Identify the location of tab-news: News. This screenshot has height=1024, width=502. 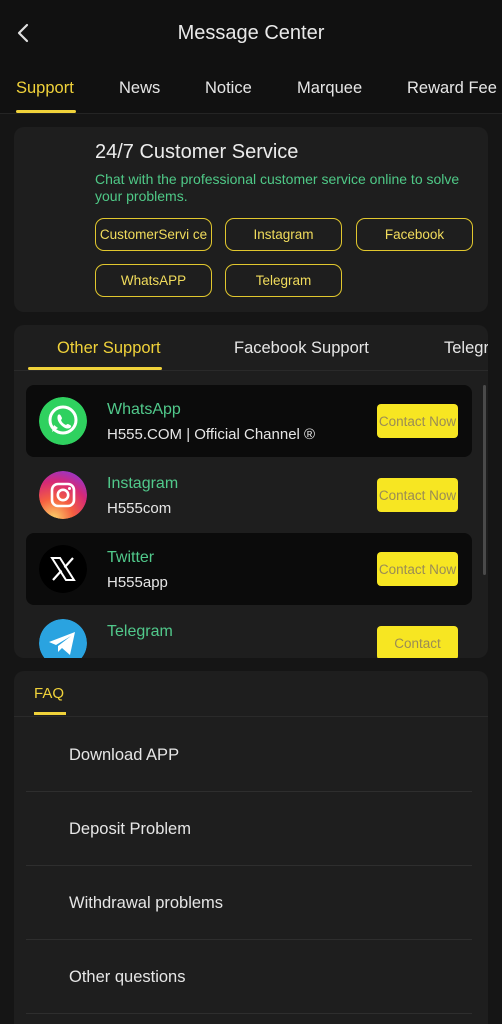
(139, 88).